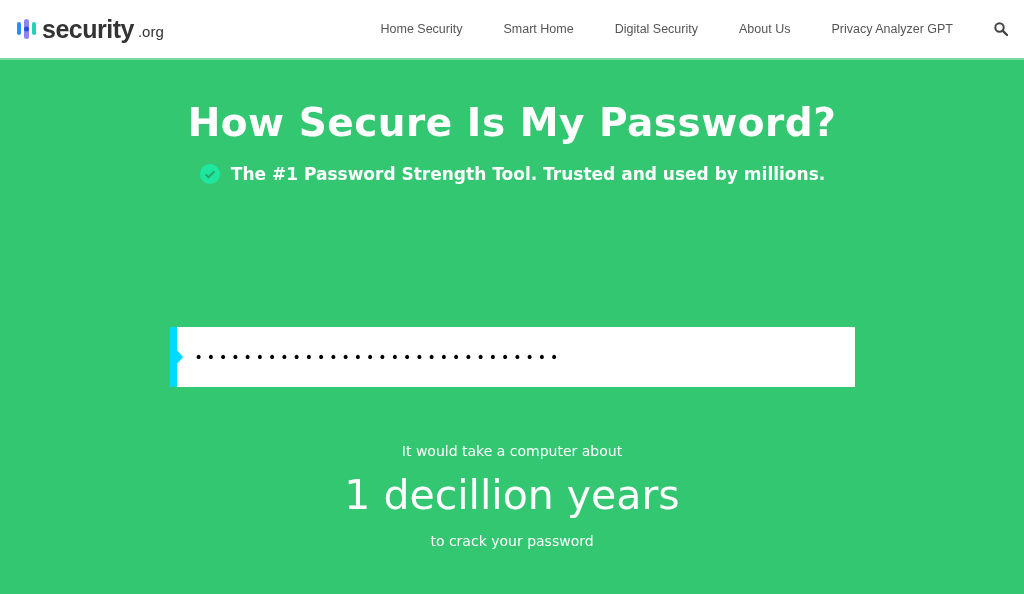  I want to click on nav-link: Home Security, so click(421, 29).